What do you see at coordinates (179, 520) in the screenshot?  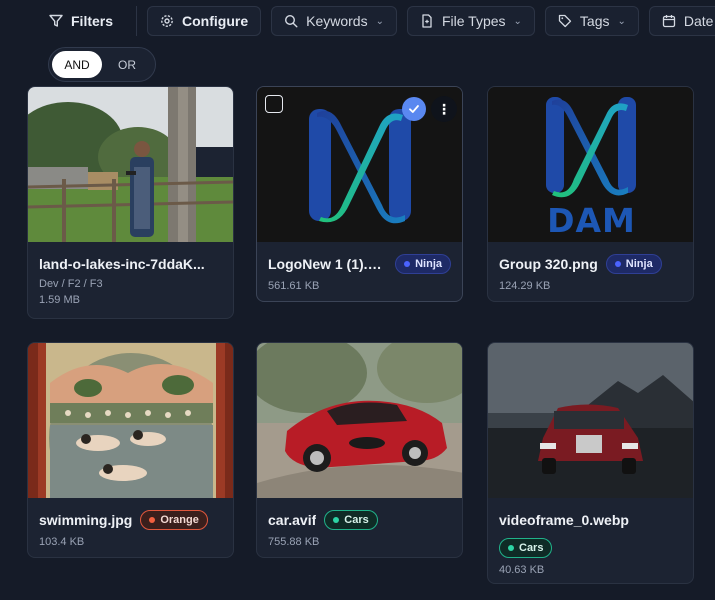 I see `tag-label: Orange` at bounding box center [179, 520].